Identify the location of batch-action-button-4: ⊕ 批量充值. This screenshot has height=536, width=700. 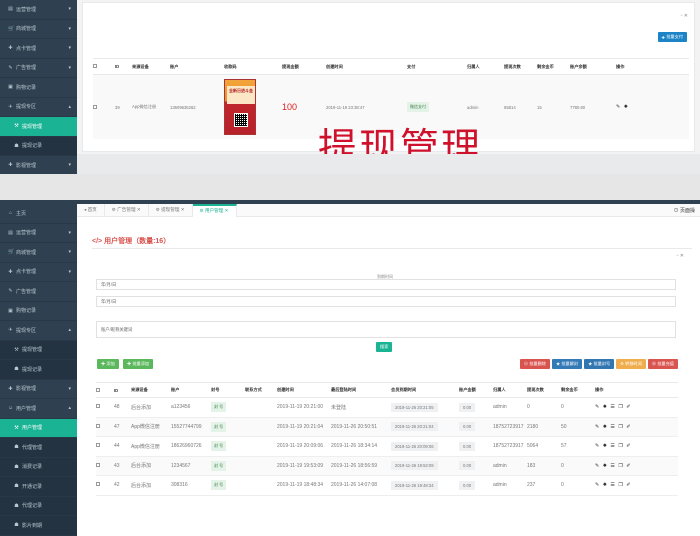
(662, 364).